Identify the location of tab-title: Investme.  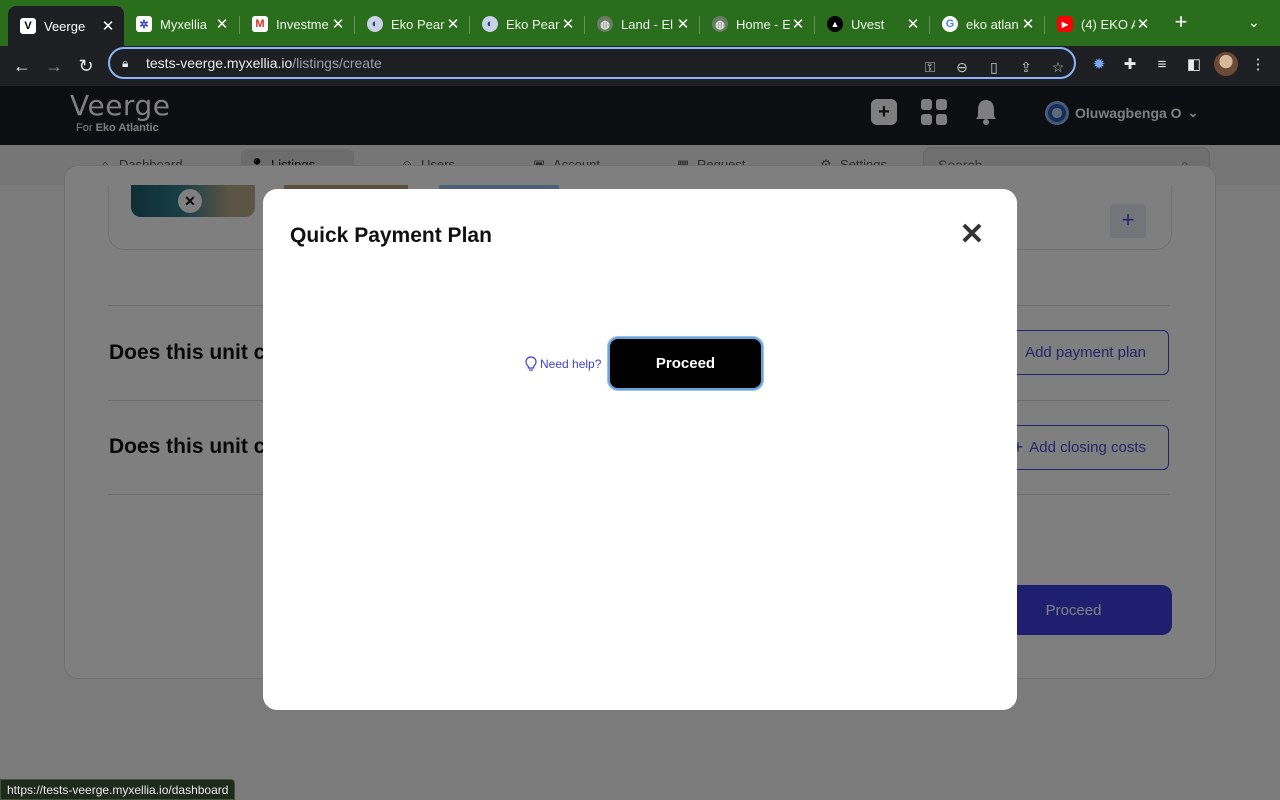
(302, 24).